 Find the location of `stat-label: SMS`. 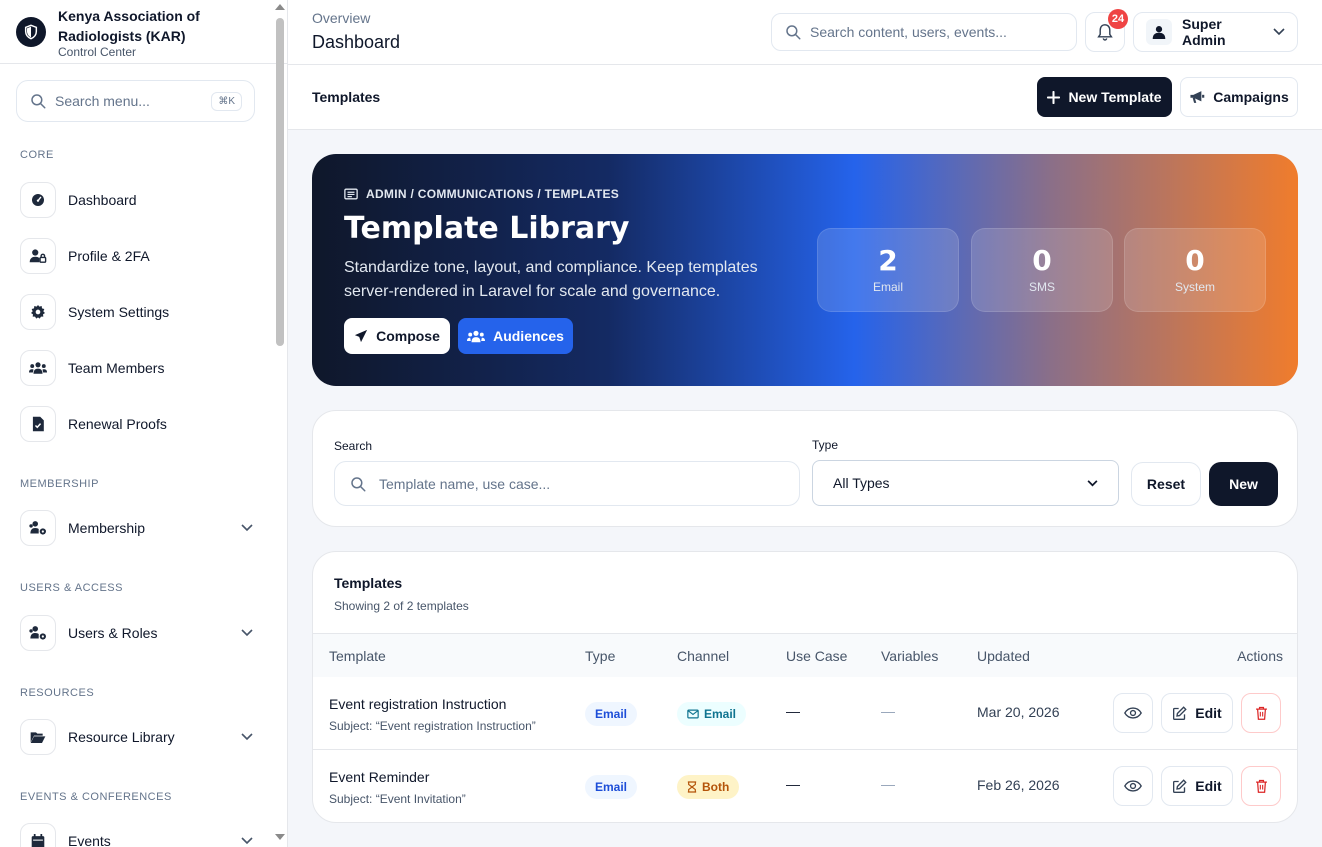

stat-label: SMS is located at coordinates (1041, 287).